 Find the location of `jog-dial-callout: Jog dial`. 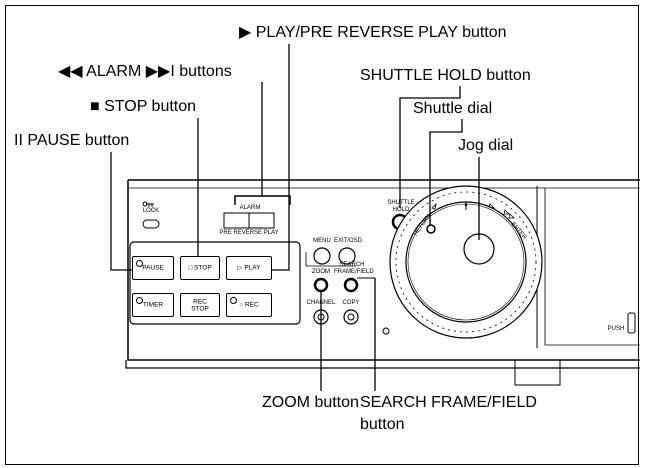

jog-dial-callout: Jog dial is located at coordinates (486, 145).